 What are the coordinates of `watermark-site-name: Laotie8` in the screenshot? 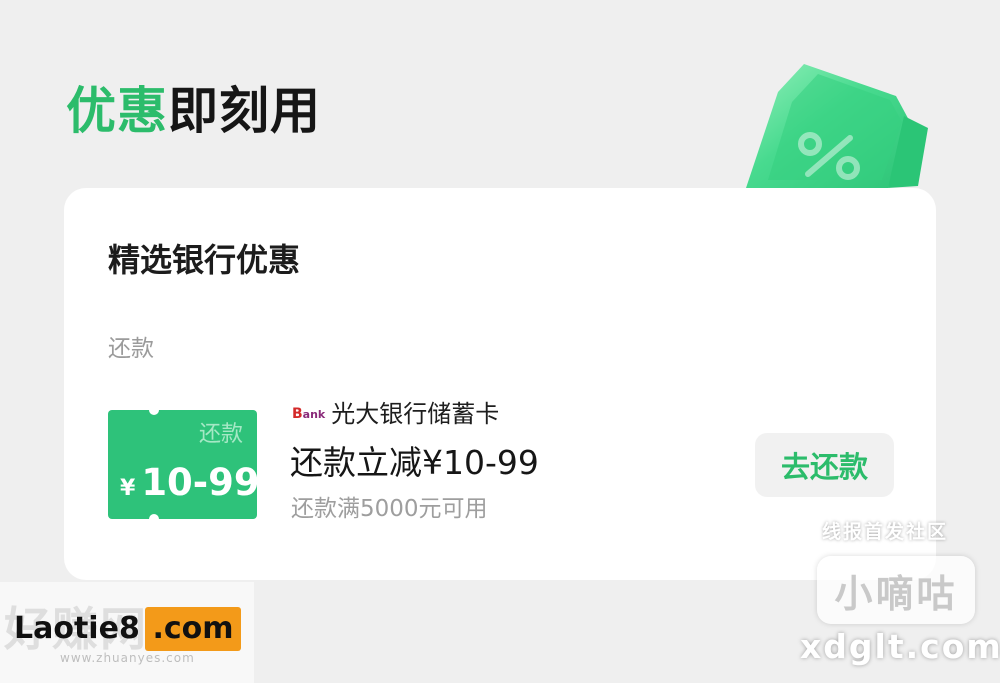 It's located at (77, 628).